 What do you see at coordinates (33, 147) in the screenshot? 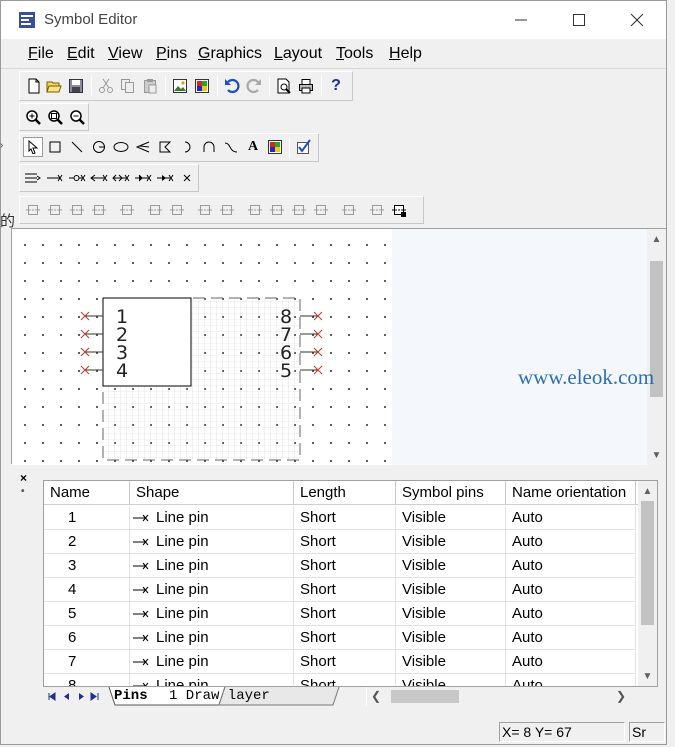
I see `select-tool-button` at bounding box center [33, 147].